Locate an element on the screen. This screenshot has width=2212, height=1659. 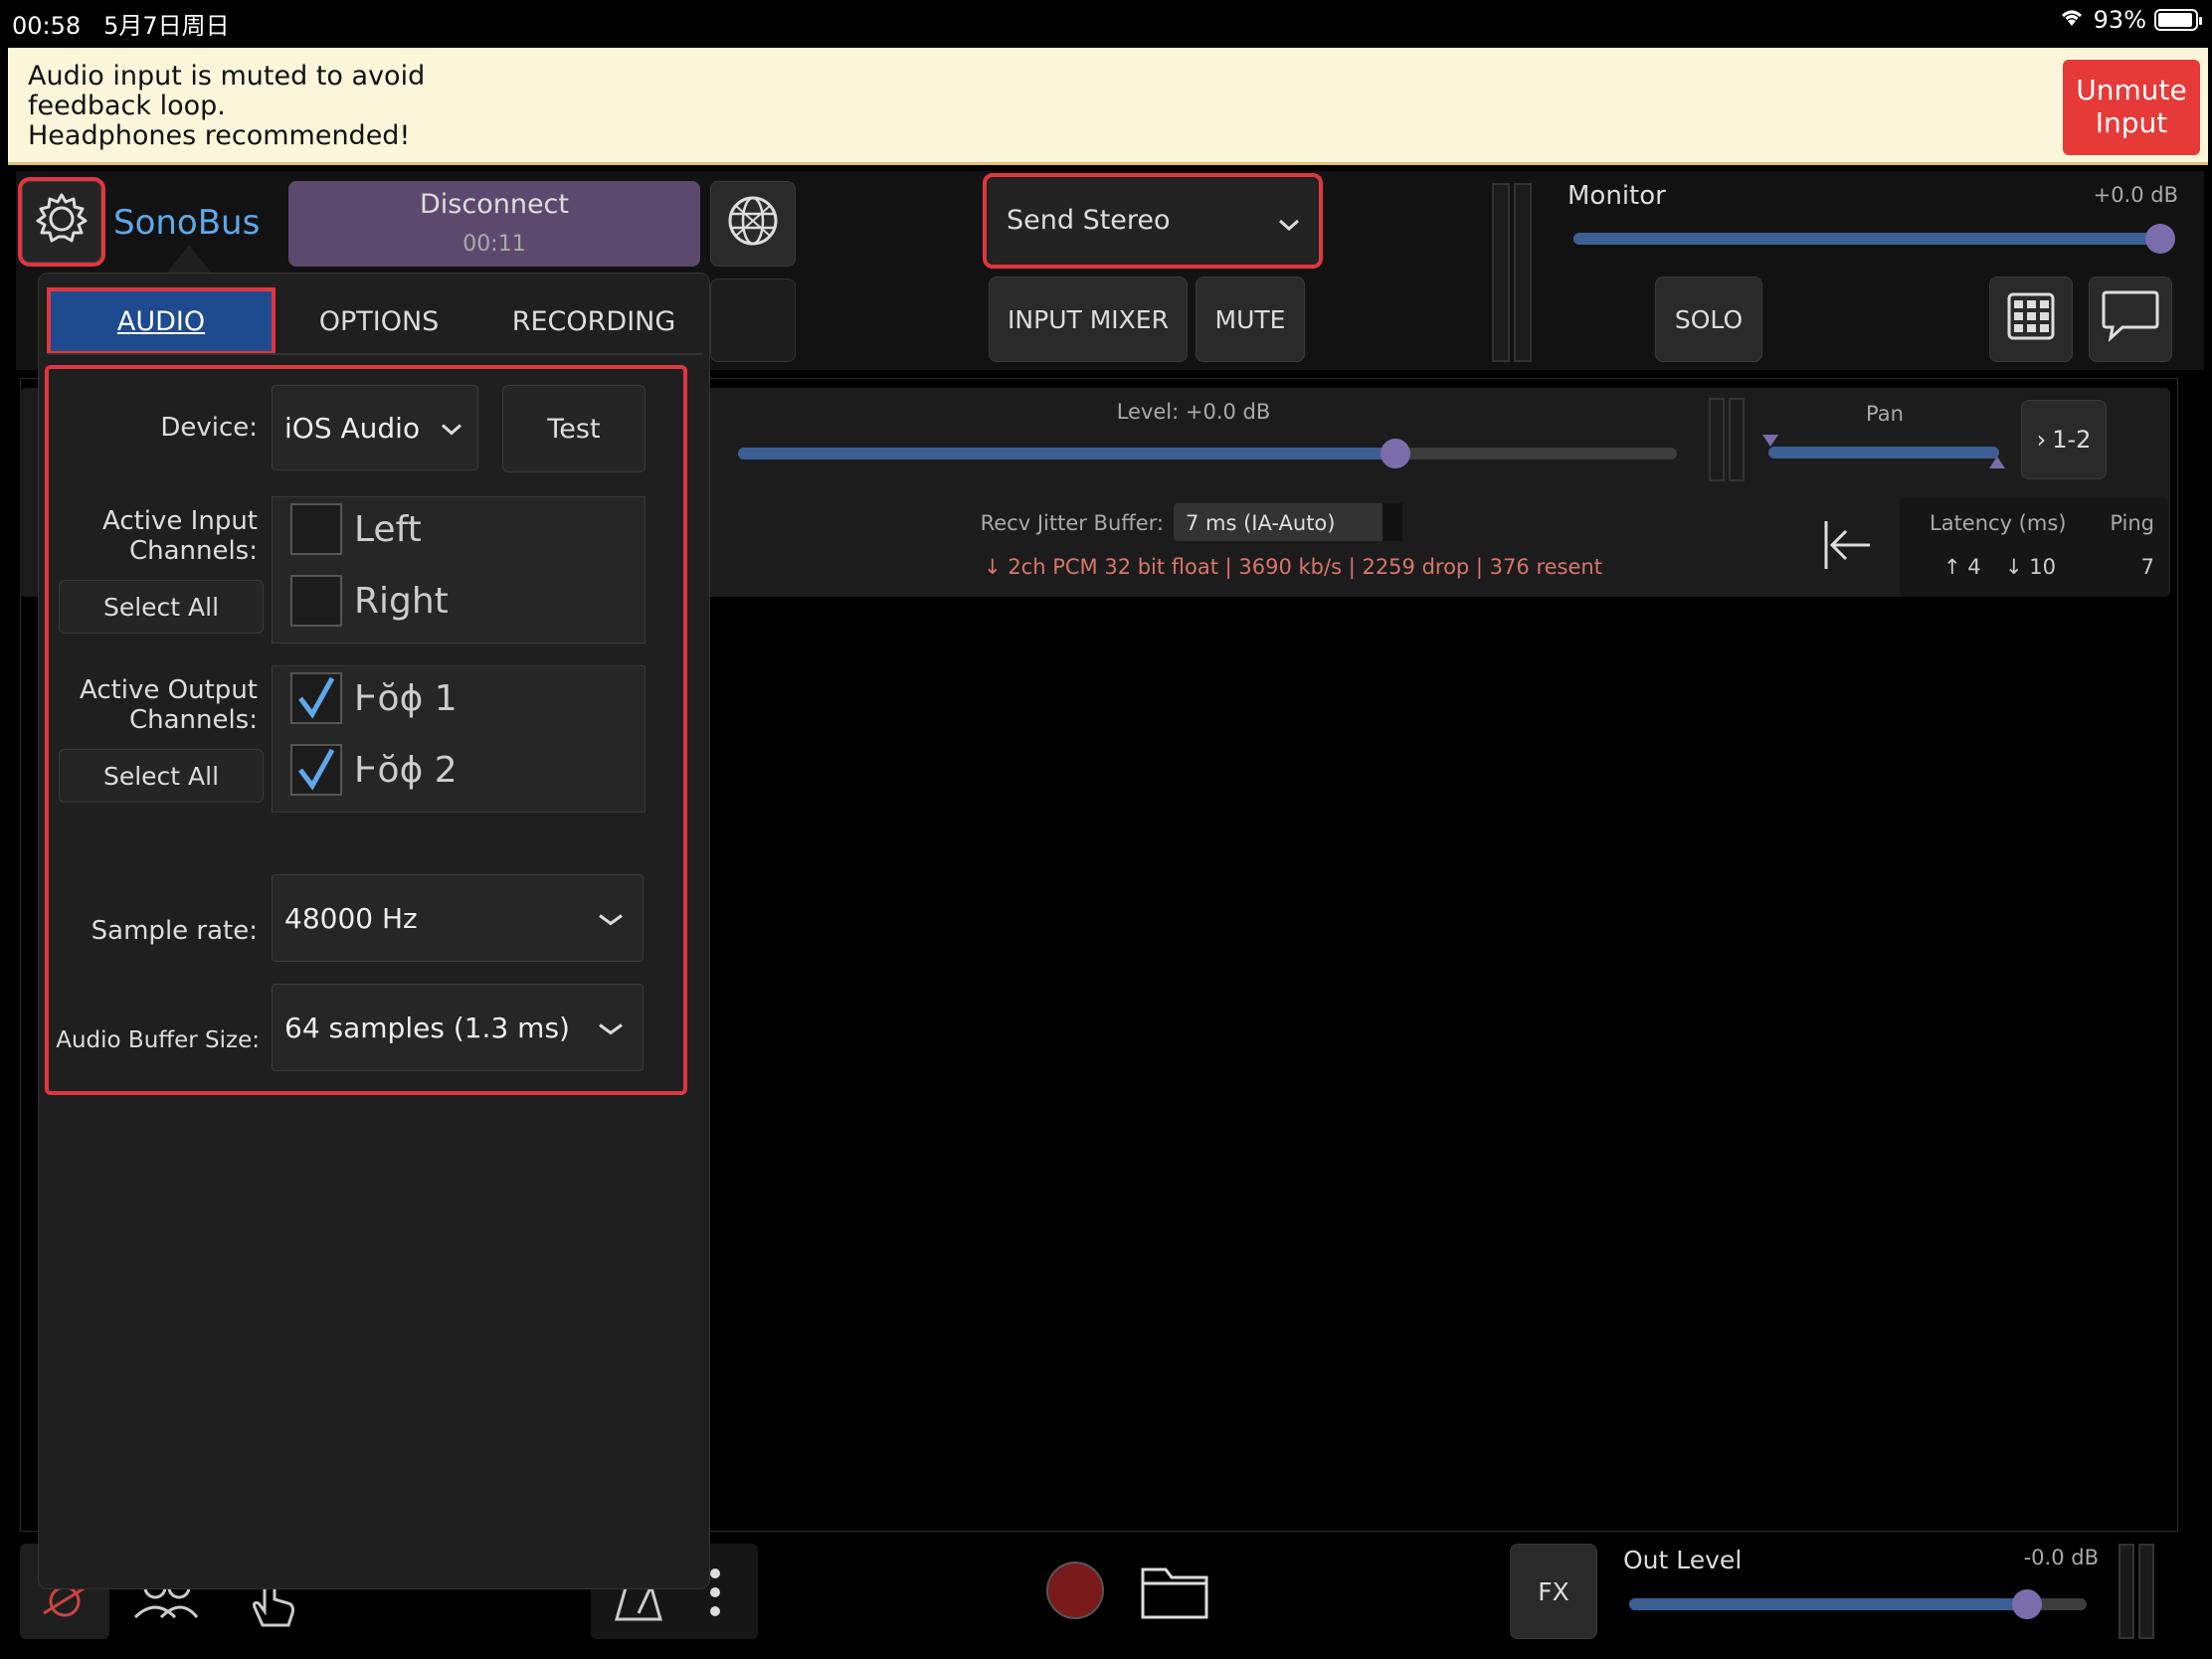
tab-options: OPTIONS is located at coordinates (379, 321).